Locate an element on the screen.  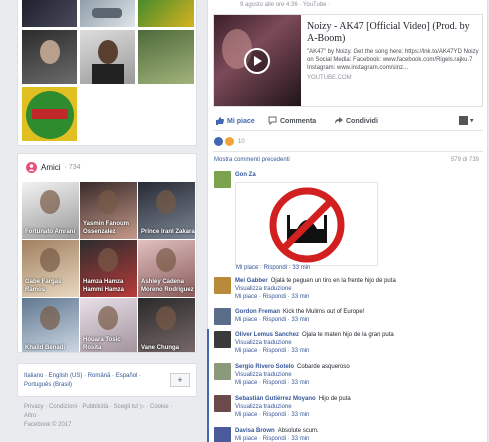
friends-count: · 734 is located at coordinates (72, 167).